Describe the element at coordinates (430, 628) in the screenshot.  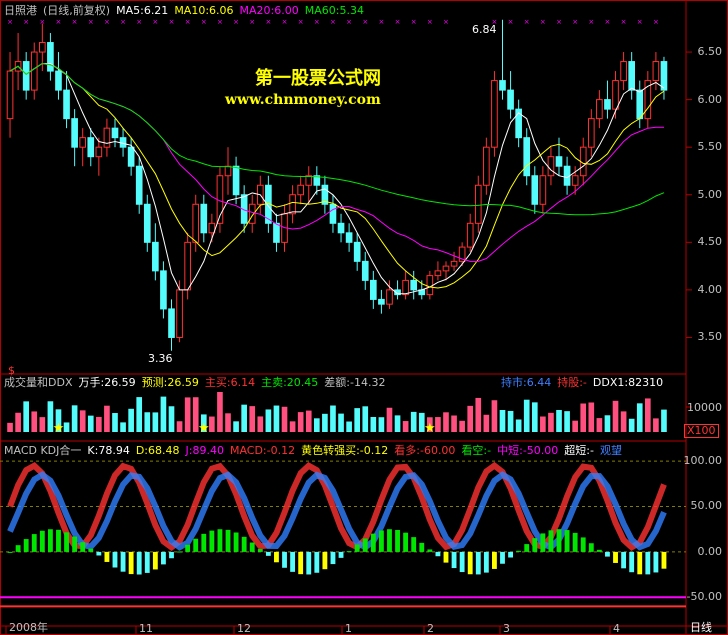
I see `date-label: 2` at that location.